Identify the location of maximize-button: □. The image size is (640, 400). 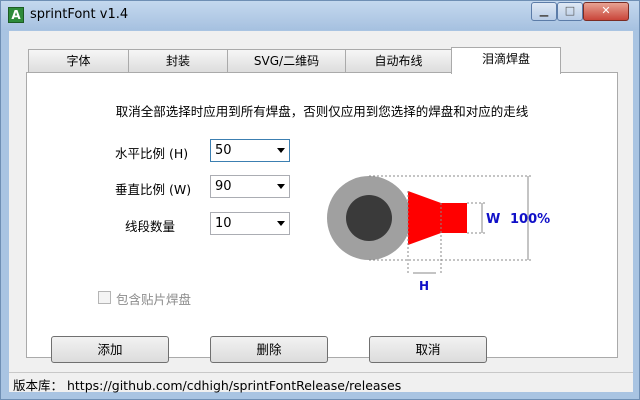
(570, 11).